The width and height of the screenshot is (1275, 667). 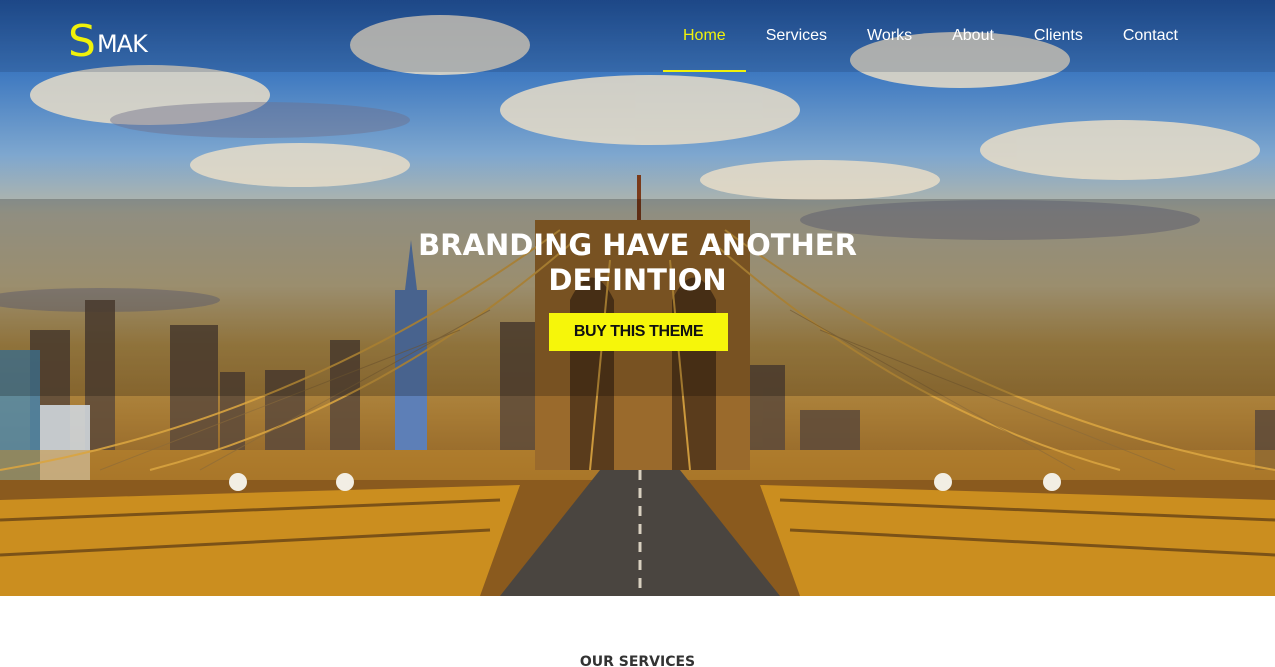 What do you see at coordinates (637, 245) in the screenshot?
I see `hero-title-line-1: BRANDING HAVE ANOTHER` at bounding box center [637, 245].